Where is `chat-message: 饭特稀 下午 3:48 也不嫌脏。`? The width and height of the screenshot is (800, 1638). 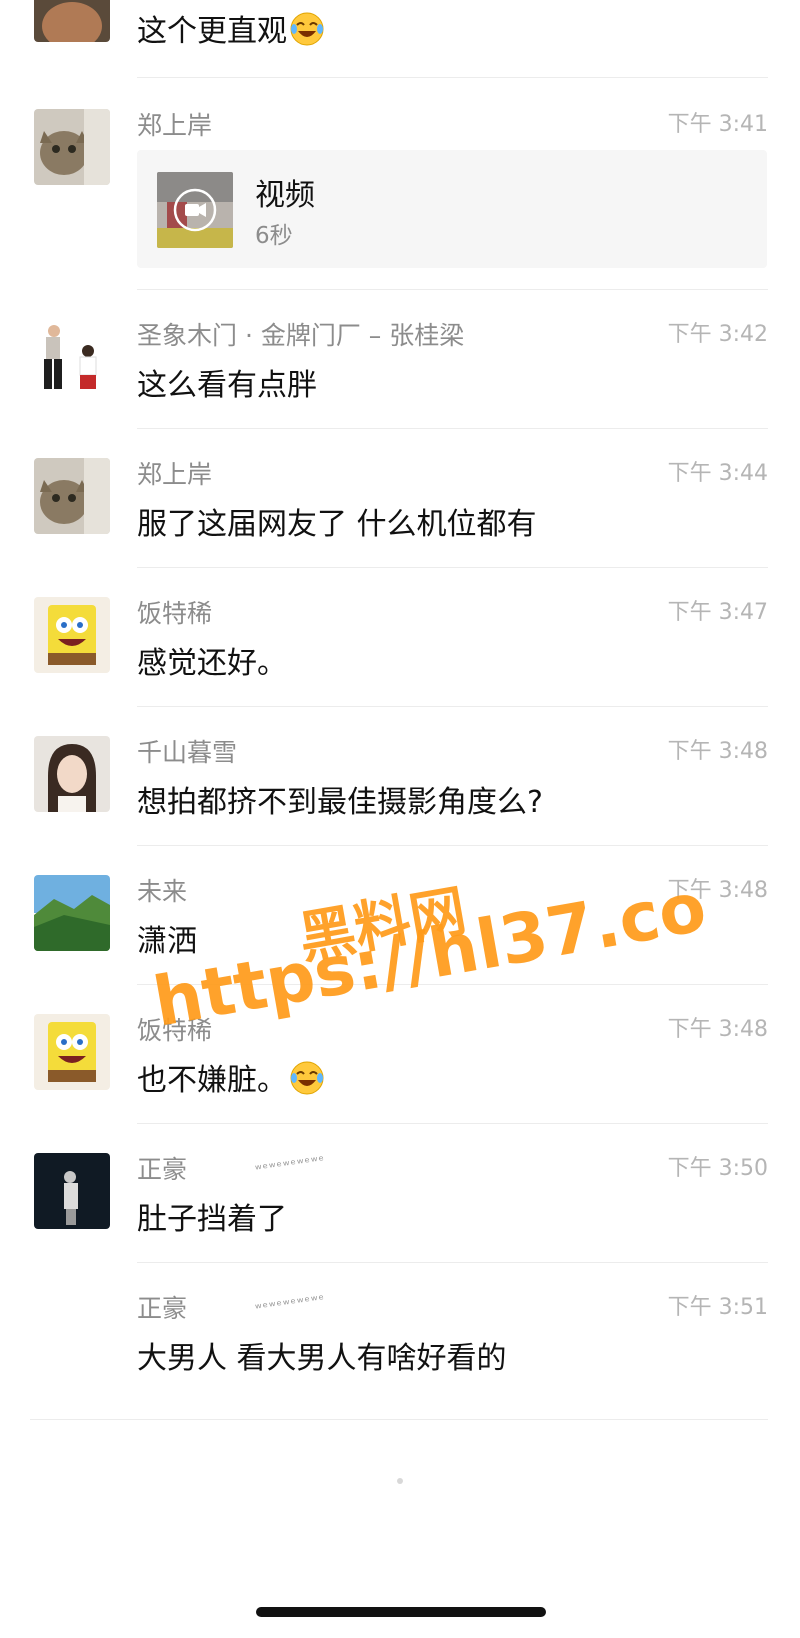 chat-message: 饭特稀 下午 3:48 也不嫌脏。 is located at coordinates (400, 1067).